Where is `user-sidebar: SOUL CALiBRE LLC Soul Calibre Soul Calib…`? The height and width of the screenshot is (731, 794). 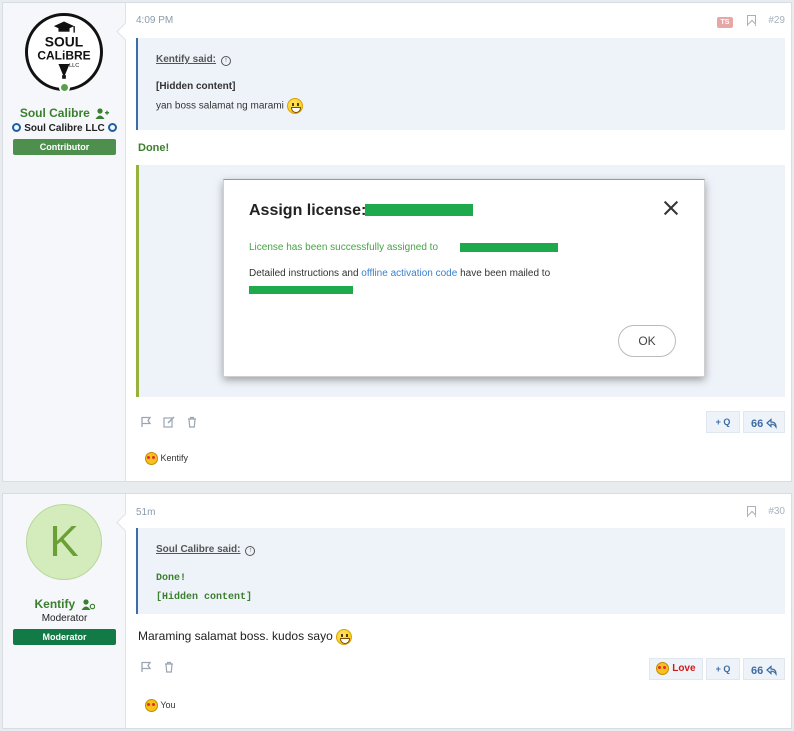 user-sidebar: SOUL CALiBRE LLC Soul Calibre Soul Calib… is located at coordinates (64, 242).